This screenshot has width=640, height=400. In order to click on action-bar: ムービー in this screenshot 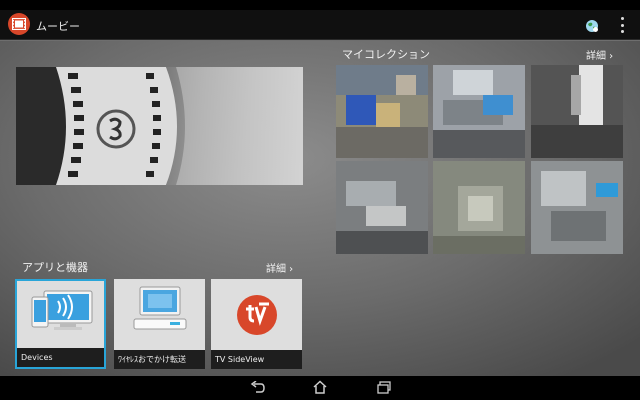, I will do `click(320, 25)`.